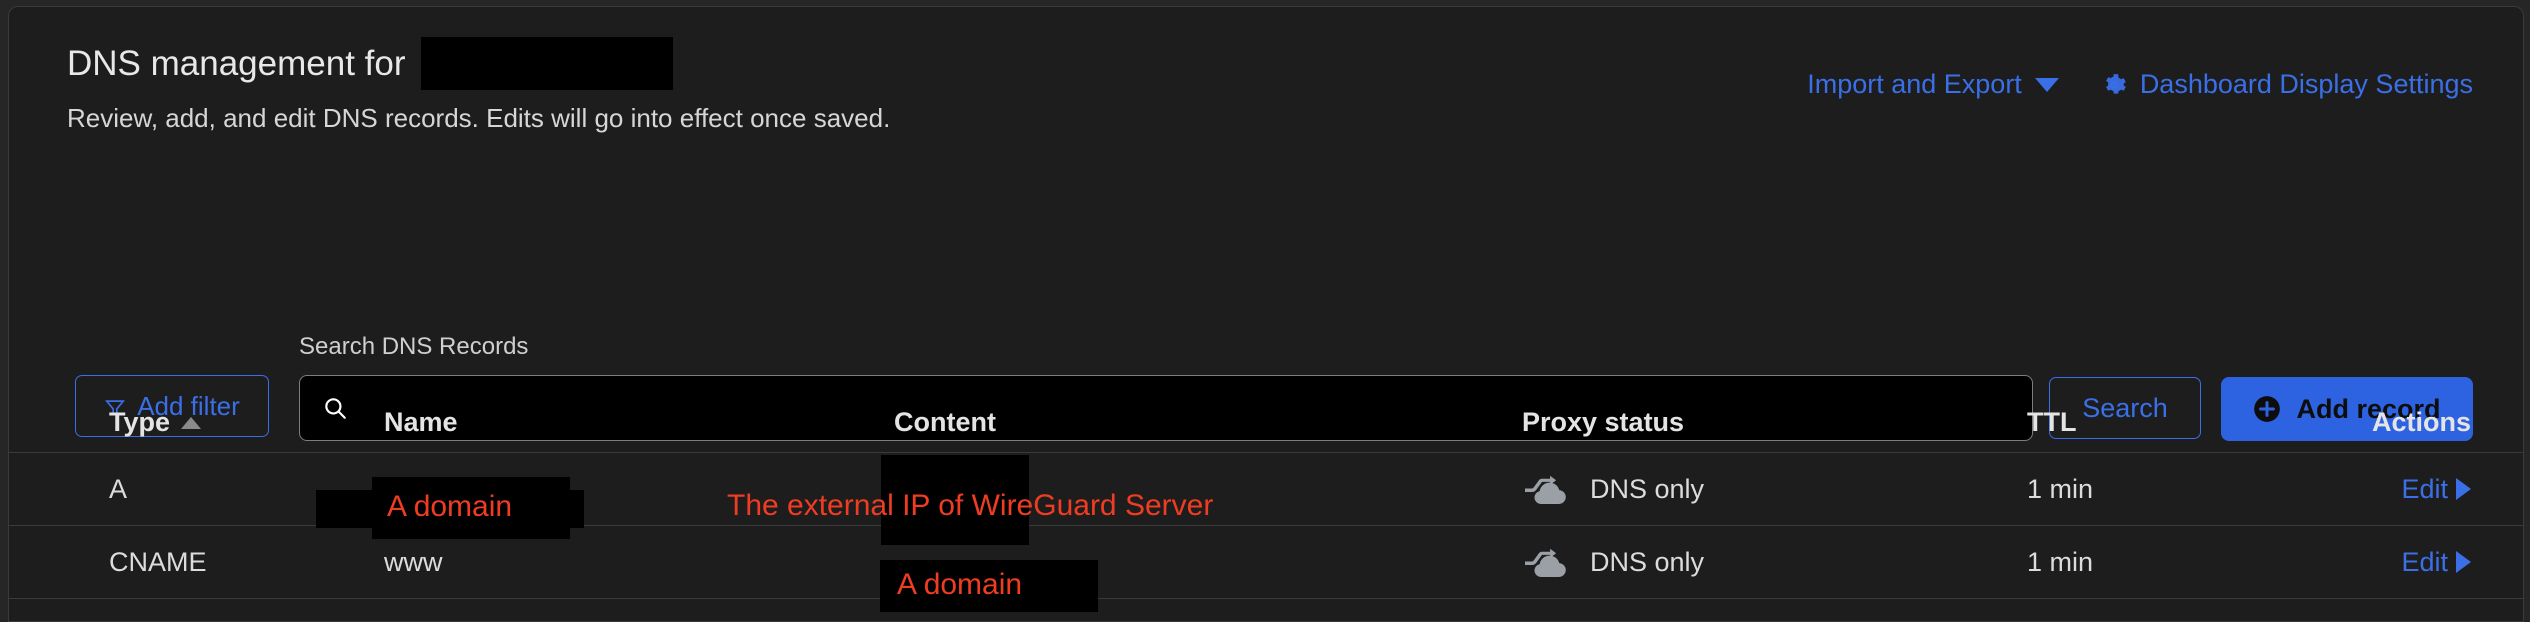 Image resolution: width=2530 pixels, height=622 pixels. What do you see at coordinates (413, 561) in the screenshot?
I see `cell-name: www` at bounding box center [413, 561].